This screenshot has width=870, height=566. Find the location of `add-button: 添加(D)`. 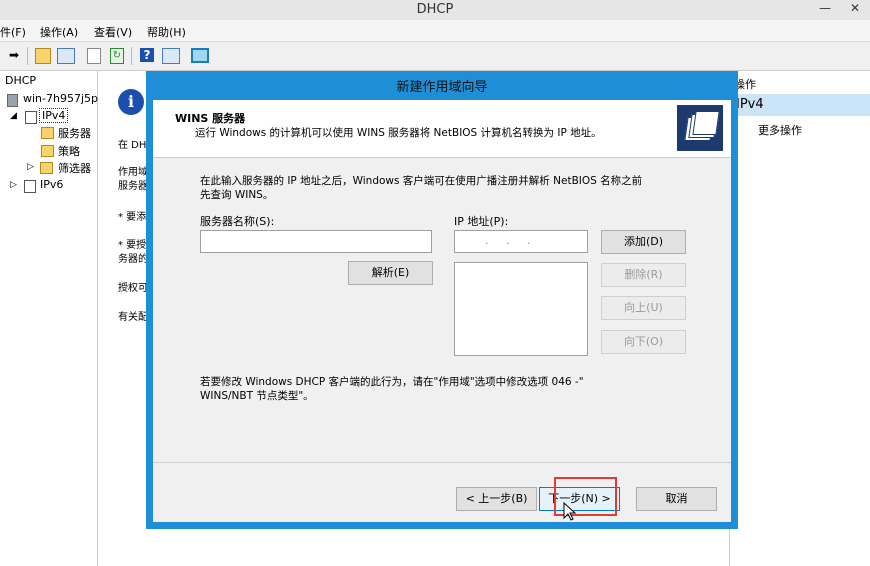

add-button: 添加(D) is located at coordinates (643, 242).